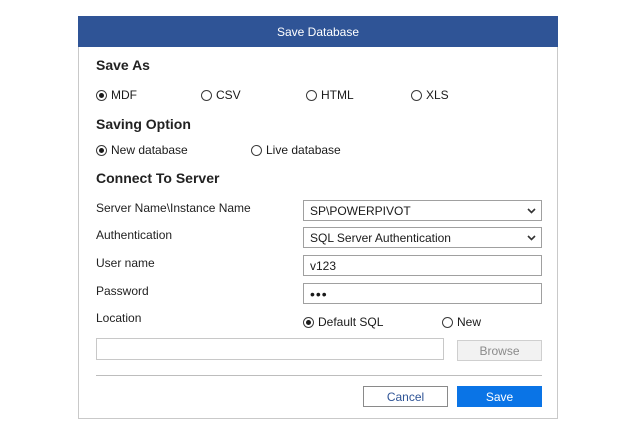 This screenshot has width=638, height=436. I want to click on server-name-select: SP\POWERPIVOT, so click(422, 210).